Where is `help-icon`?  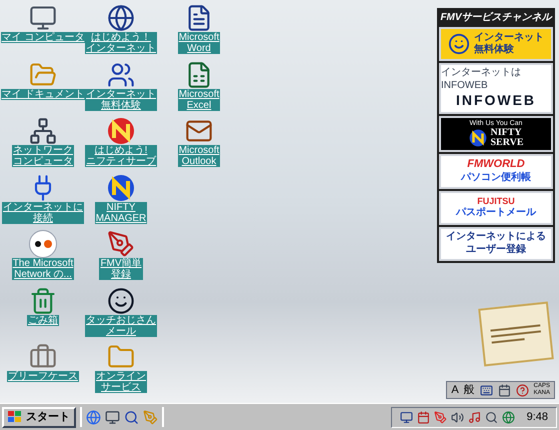 help-icon is located at coordinates (522, 390).